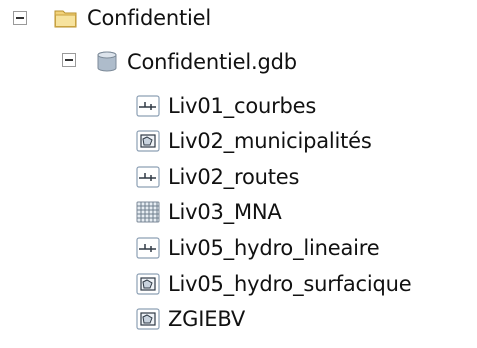 The image size is (477, 348). What do you see at coordinates (274, 247) in the screenshot?
I see `item-label: Liv05_hydro_lineaire` at bounding box center [274, 247].